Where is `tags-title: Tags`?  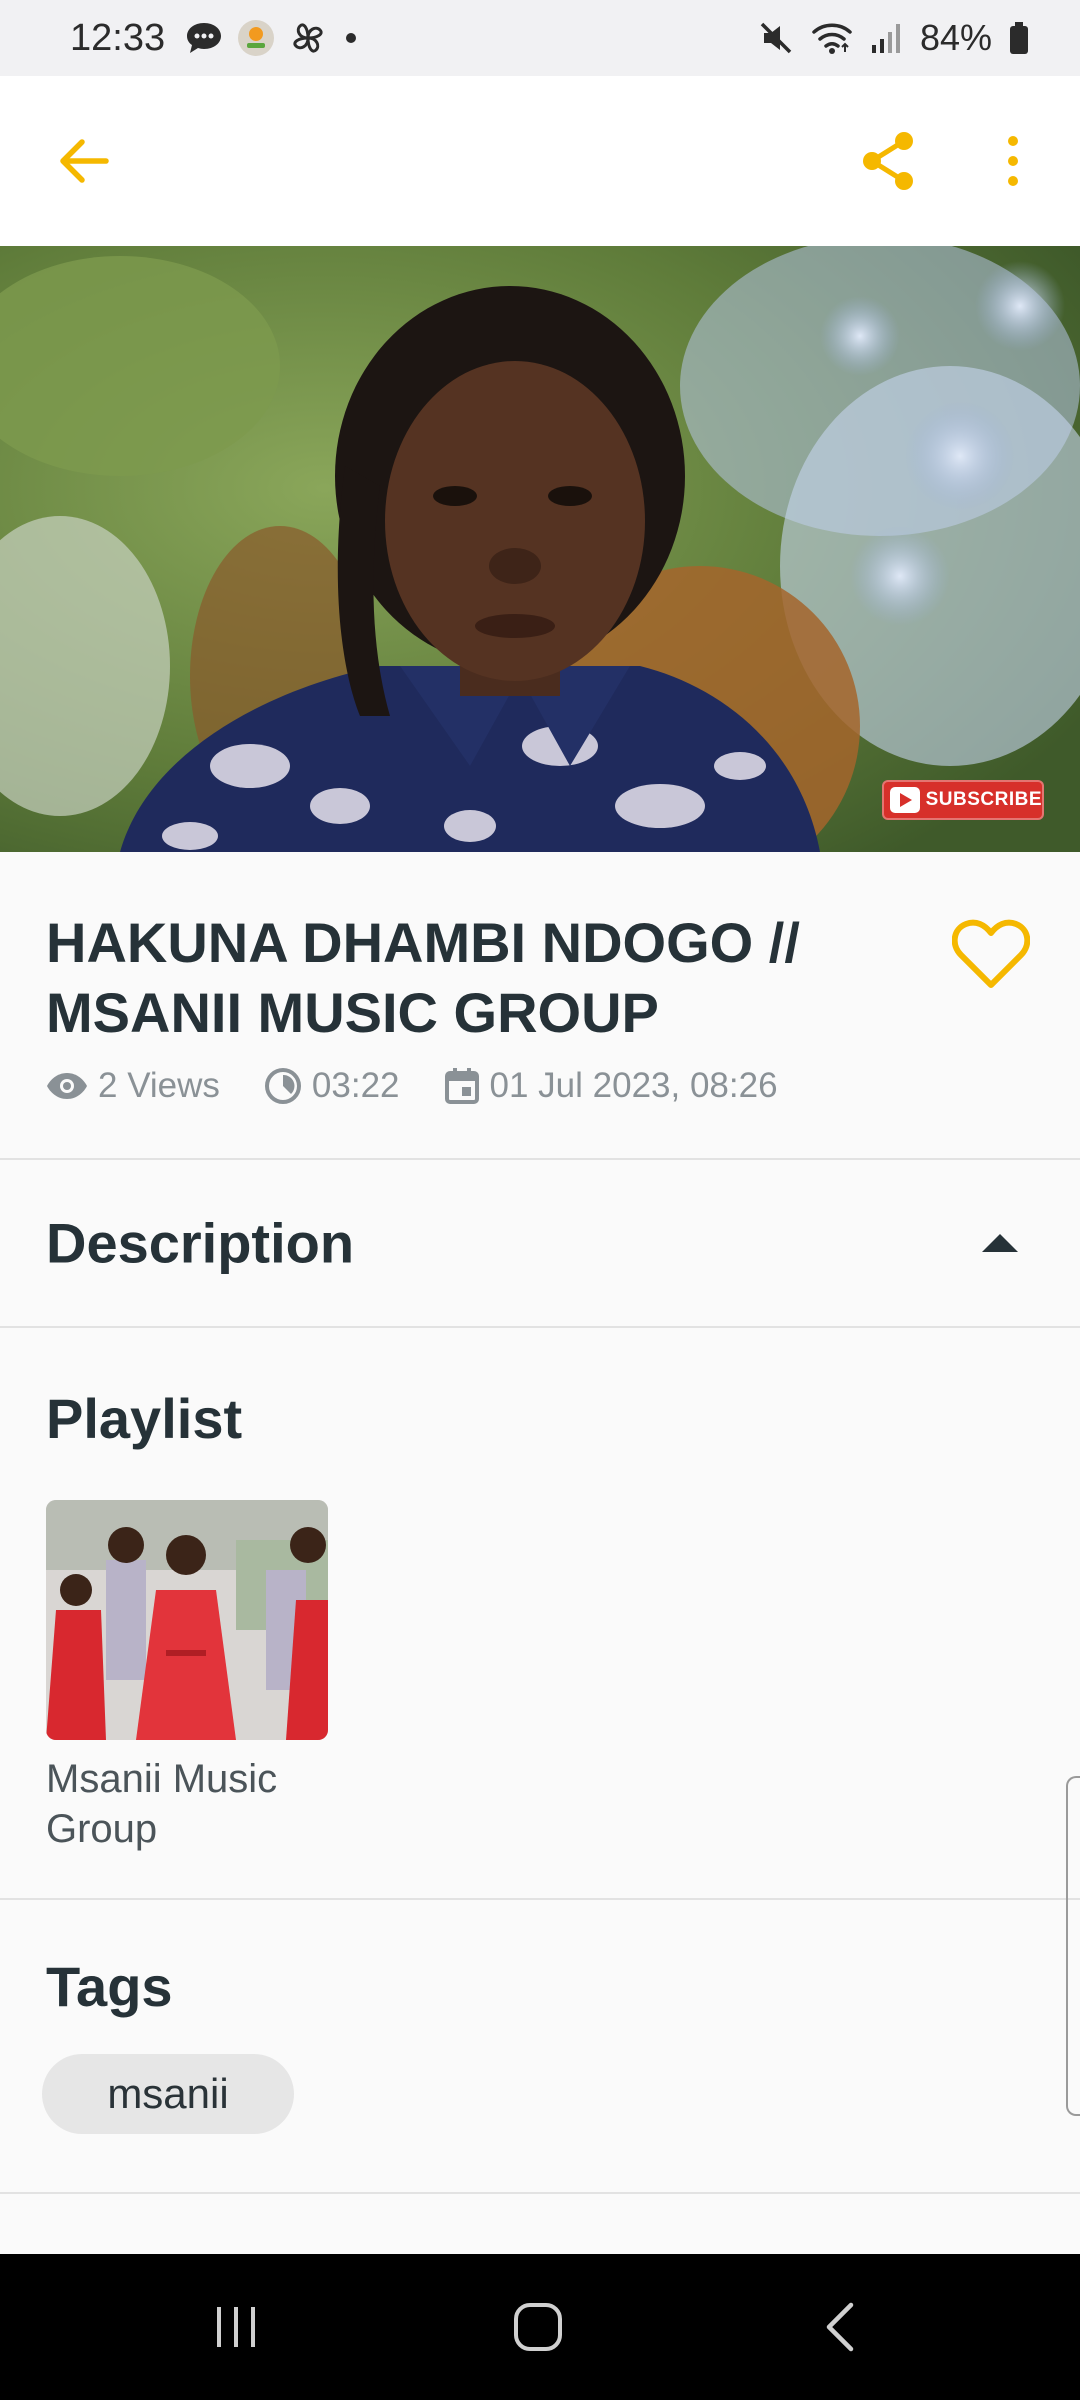
tags-title: Tags is located at coordinates (109, 1986).